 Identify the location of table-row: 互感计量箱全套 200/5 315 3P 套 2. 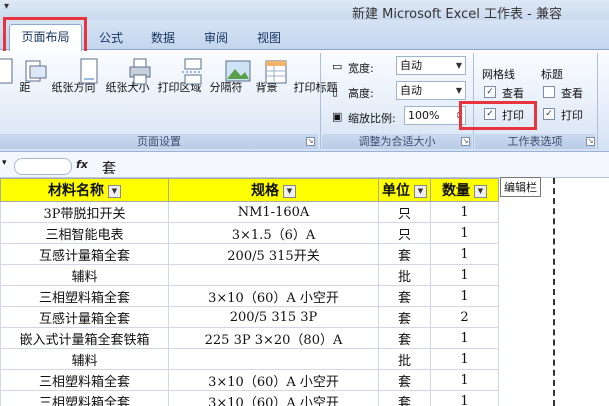
(249, 317).